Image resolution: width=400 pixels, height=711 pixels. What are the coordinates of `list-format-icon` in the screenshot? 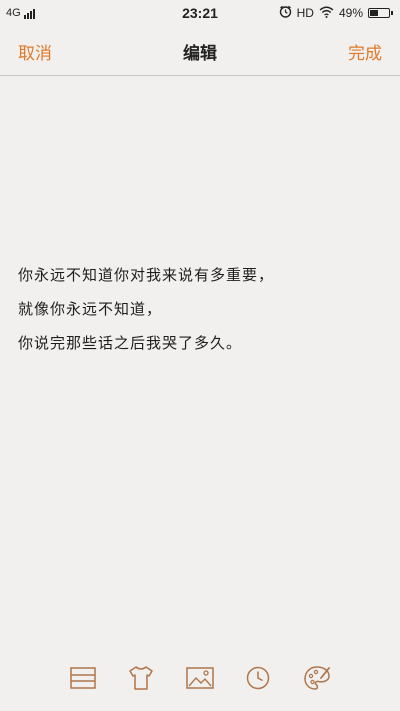 It's located at (83, 678).